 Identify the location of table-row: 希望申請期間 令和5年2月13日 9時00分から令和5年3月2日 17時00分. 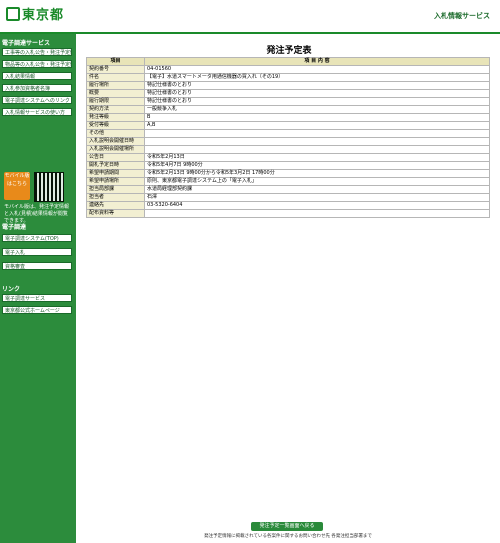
(288, 173).